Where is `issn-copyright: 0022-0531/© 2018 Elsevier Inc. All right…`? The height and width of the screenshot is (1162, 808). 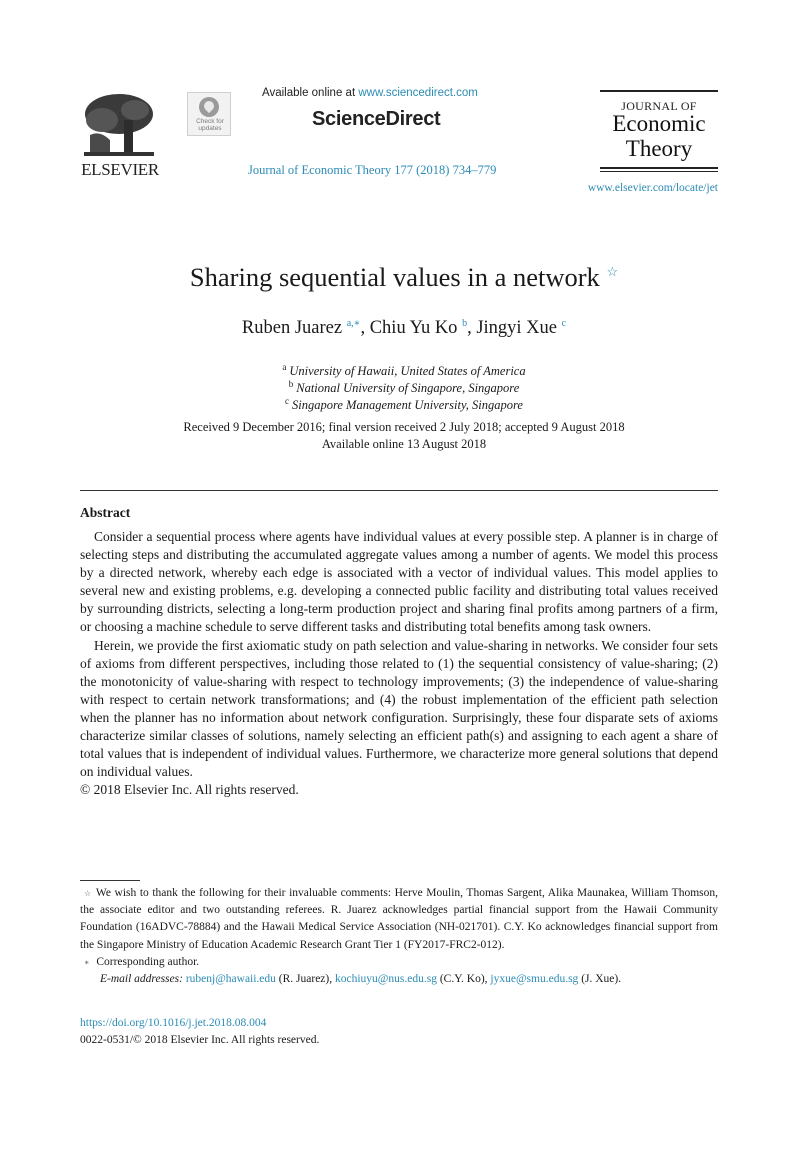
issn-copyright: 0022-0531/© 2018 Elsevier Inc. All right… is located at coordinates (200, 1040).